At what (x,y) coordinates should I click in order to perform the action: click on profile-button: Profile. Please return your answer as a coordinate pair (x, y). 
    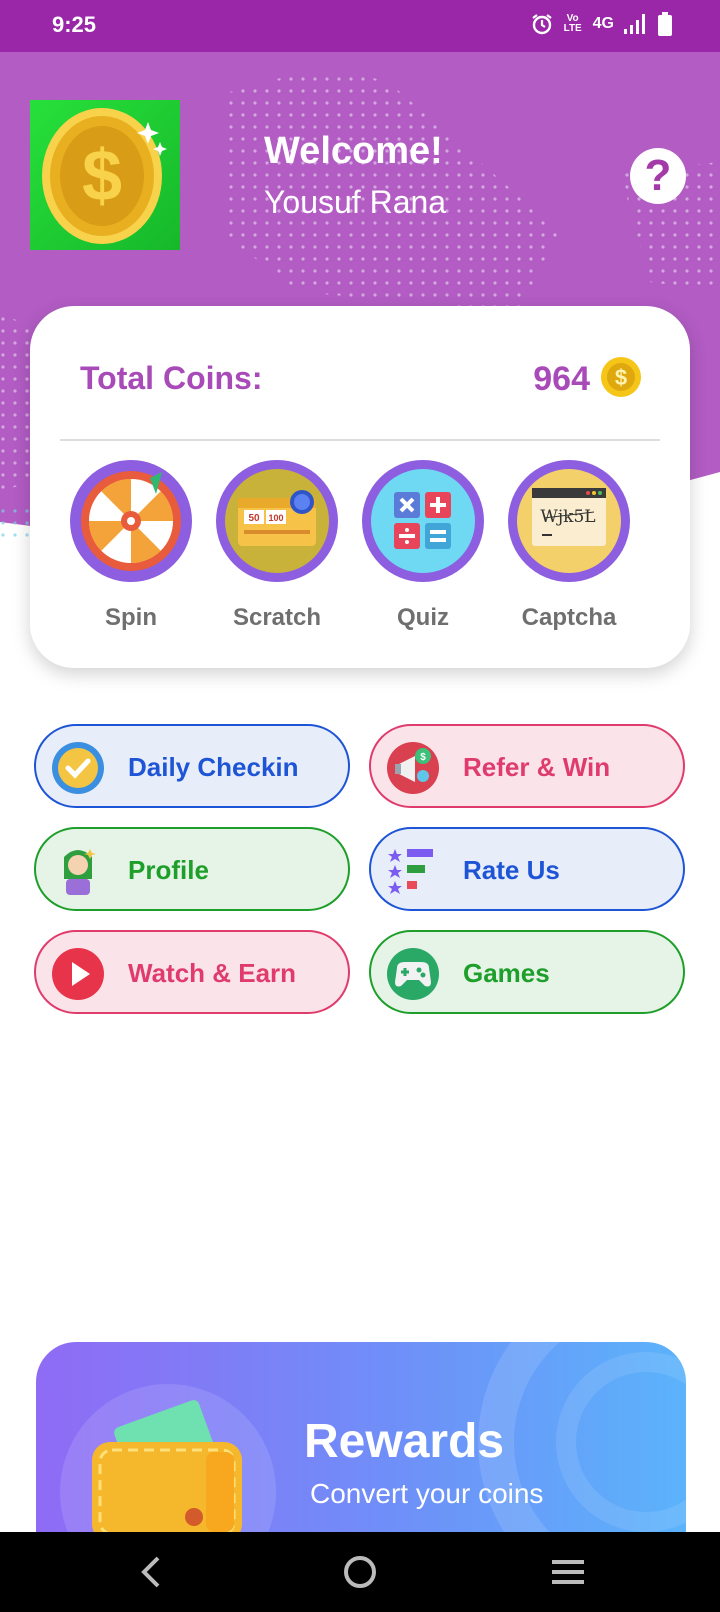
    Looking at the image, I should click on (192, 869).